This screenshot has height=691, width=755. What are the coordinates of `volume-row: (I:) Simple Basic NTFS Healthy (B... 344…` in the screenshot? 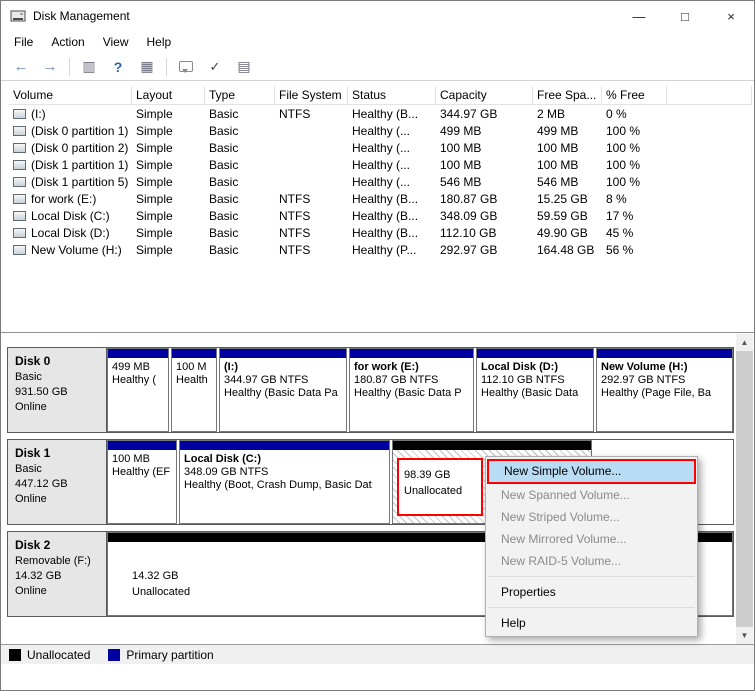 It's located at (380, 113).